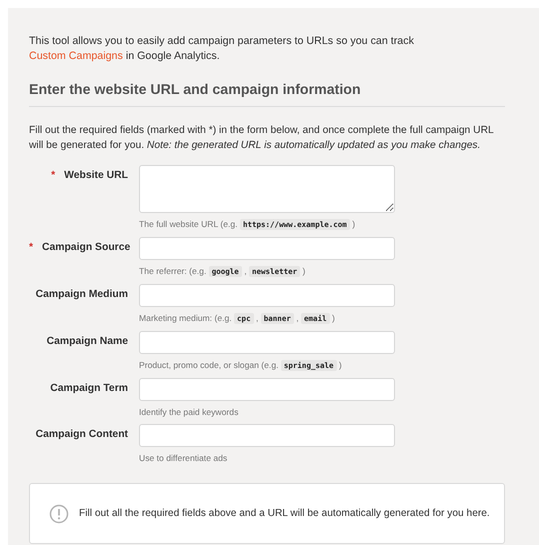  What do you see at coordinates (87, 341) in the screenshot?
I see `field-label: Campaign Name` at bounding box center [87, 341].